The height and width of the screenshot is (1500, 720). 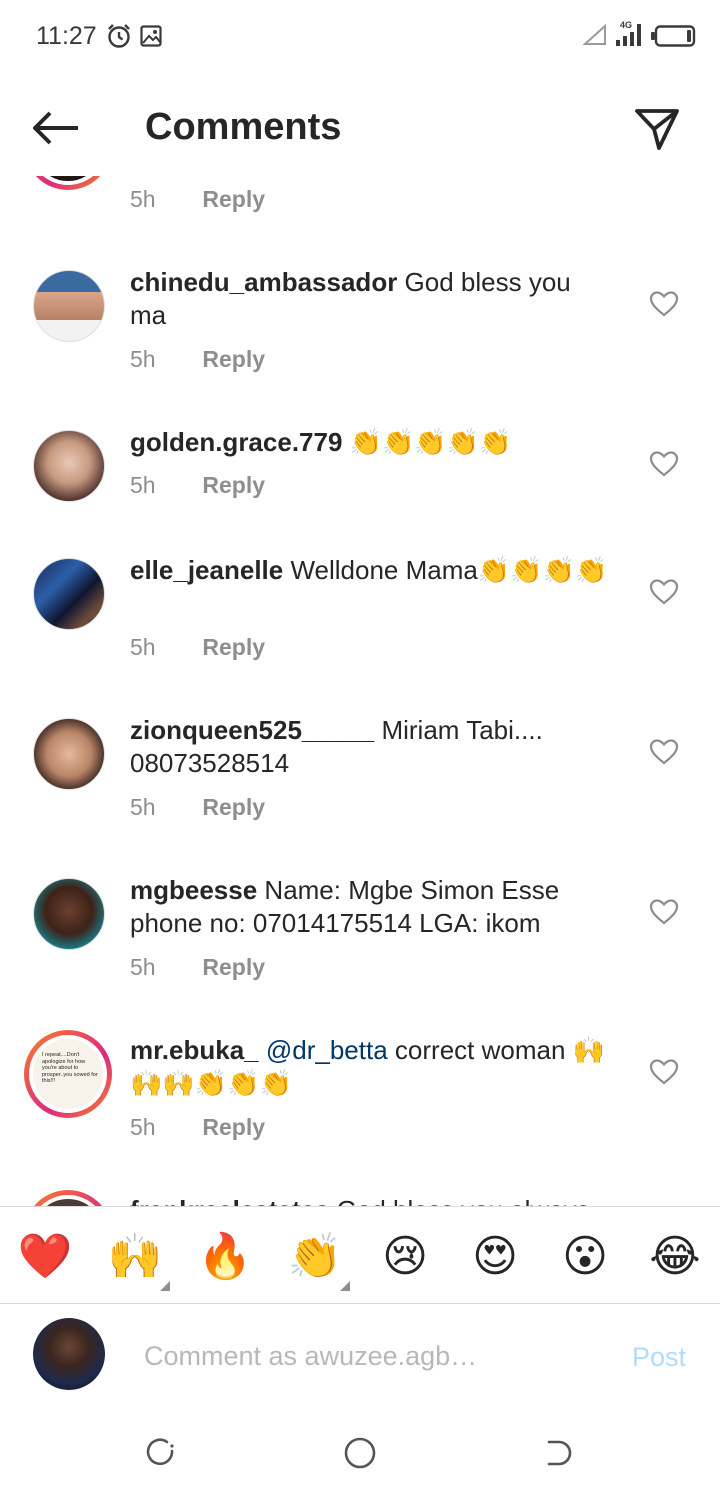 I want to click on comment-text: golden.grace.779 👏👏👏👏👏, so click(x=369, y=442).